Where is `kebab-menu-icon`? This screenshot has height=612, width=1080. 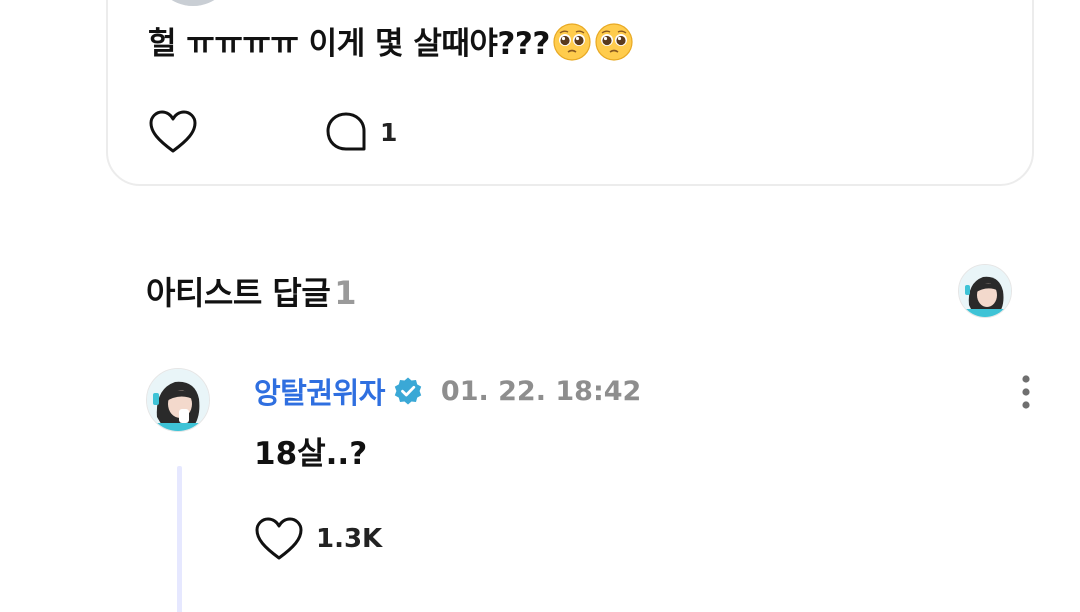
kebab-menu-icon is located at coordinates (1026, 392).